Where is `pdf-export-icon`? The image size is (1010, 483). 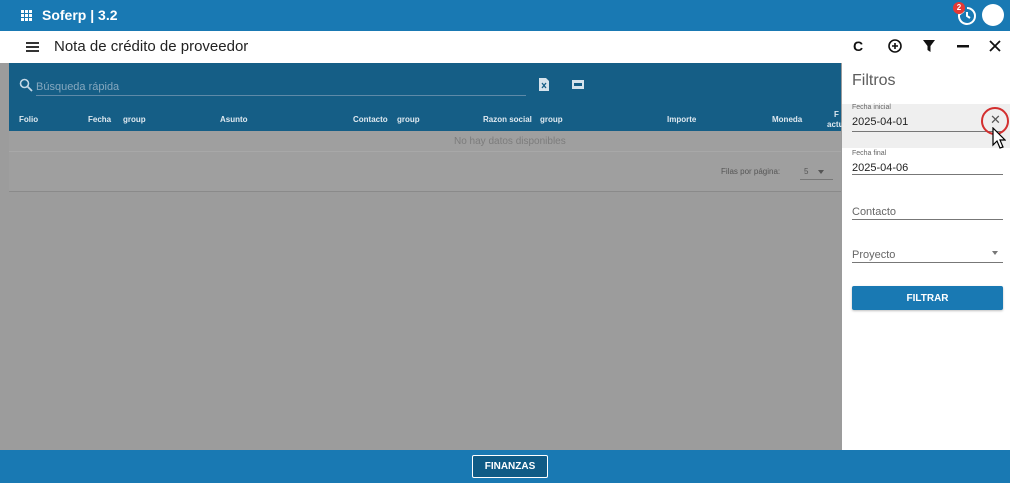
pdf-export-icon is located at coordinates (578, 84).